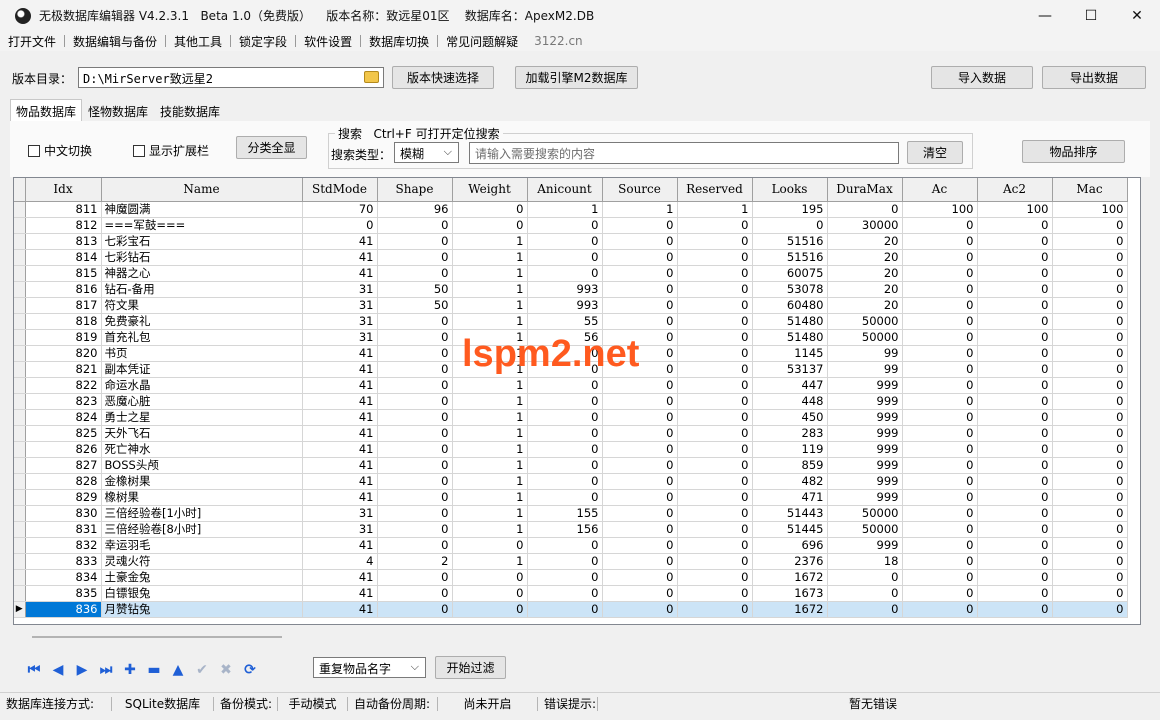 The width and height of the screenshot is (1160, 720). Describe the element at coordinates (202, 609) in the screenshot. I see `cell-name: 月赞钻兔` at that location.